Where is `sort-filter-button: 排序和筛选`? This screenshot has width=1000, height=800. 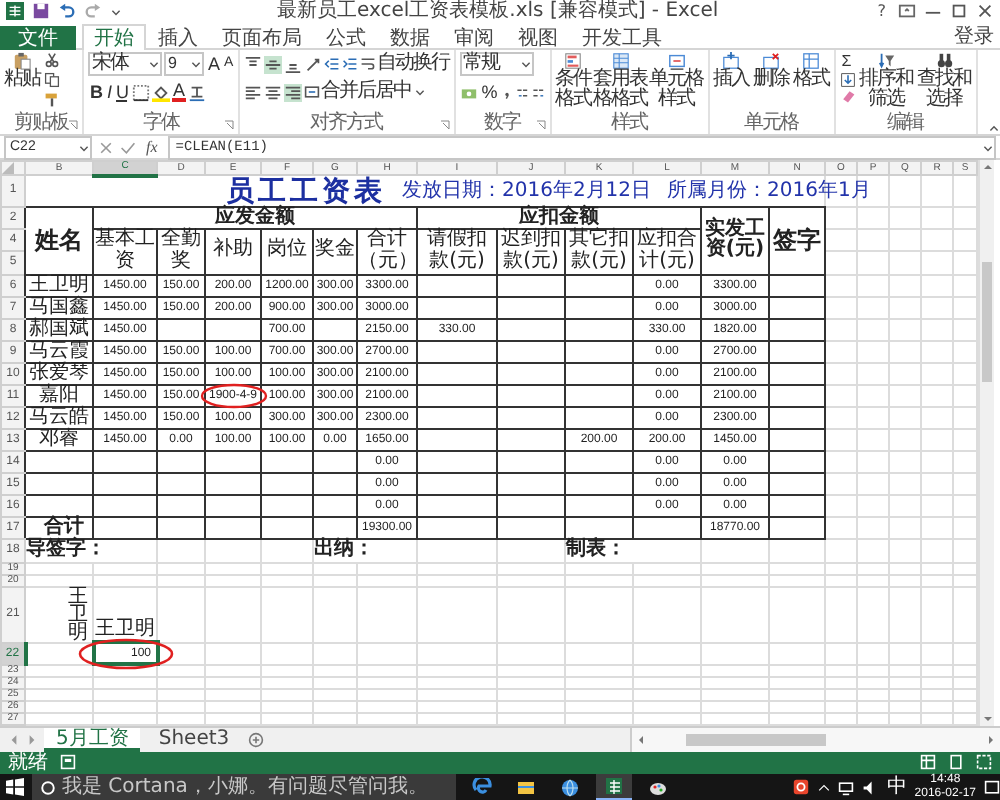 sort-filter-button: 排序和筛选 is located at coordinates (886, 81).